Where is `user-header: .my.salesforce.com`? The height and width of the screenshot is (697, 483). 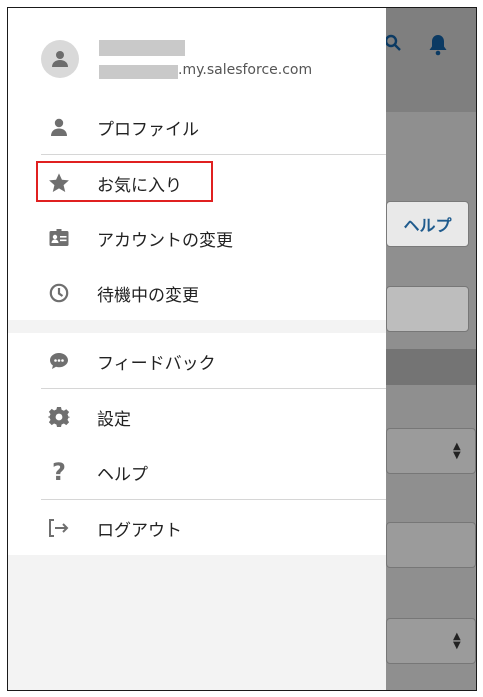
user-header: .my.salesforce.com is located at coordinates (197, 60).